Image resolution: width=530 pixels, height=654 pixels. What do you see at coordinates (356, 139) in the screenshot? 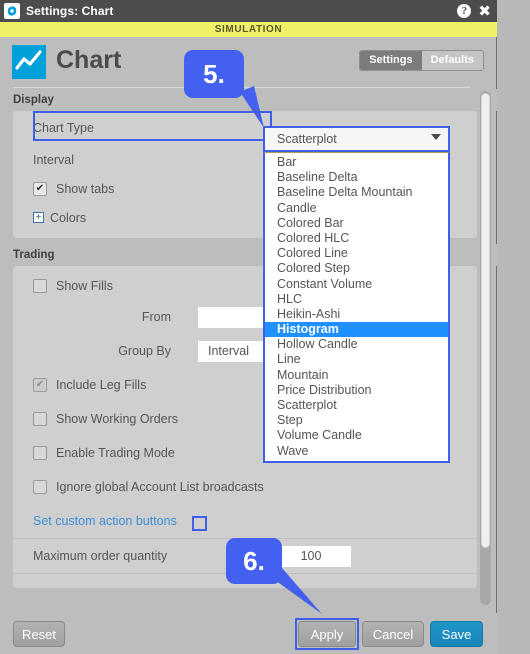
I see `chart-type-dropdown-button: Scatterplot` at bounding box center [356, 139].